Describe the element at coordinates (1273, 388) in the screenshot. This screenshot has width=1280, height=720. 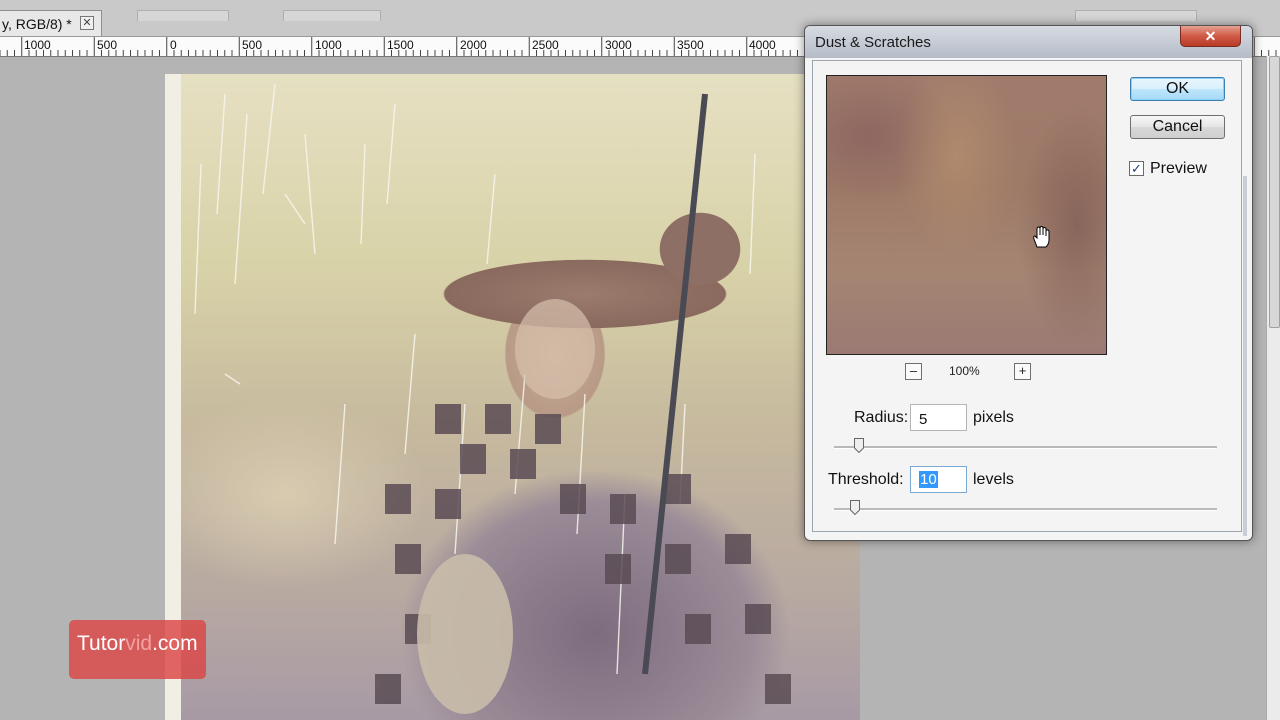
I see `vertical-scrollbar` at that location.